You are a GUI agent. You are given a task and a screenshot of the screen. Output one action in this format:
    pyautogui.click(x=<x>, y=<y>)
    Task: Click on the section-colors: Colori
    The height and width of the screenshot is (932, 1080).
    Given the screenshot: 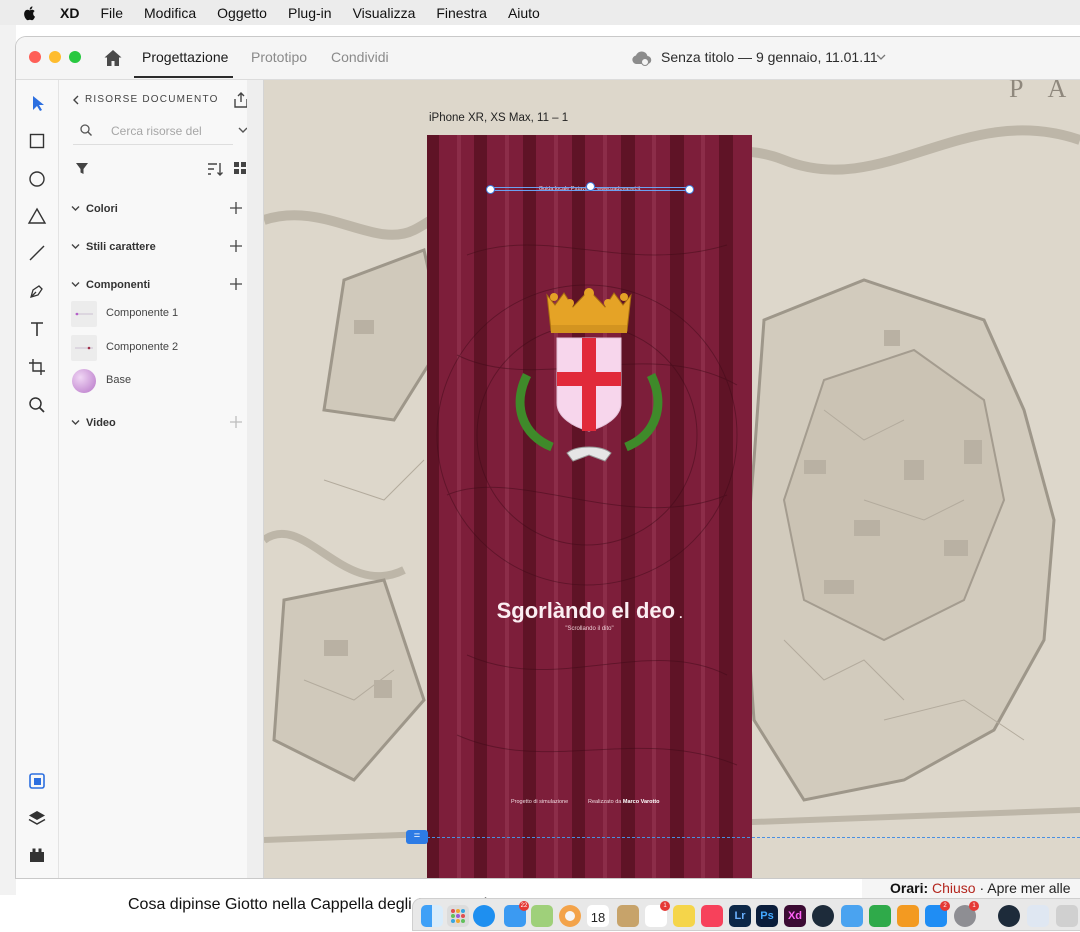 What is the action you would take?
    pyautogui.click(x=94, y=209)
    